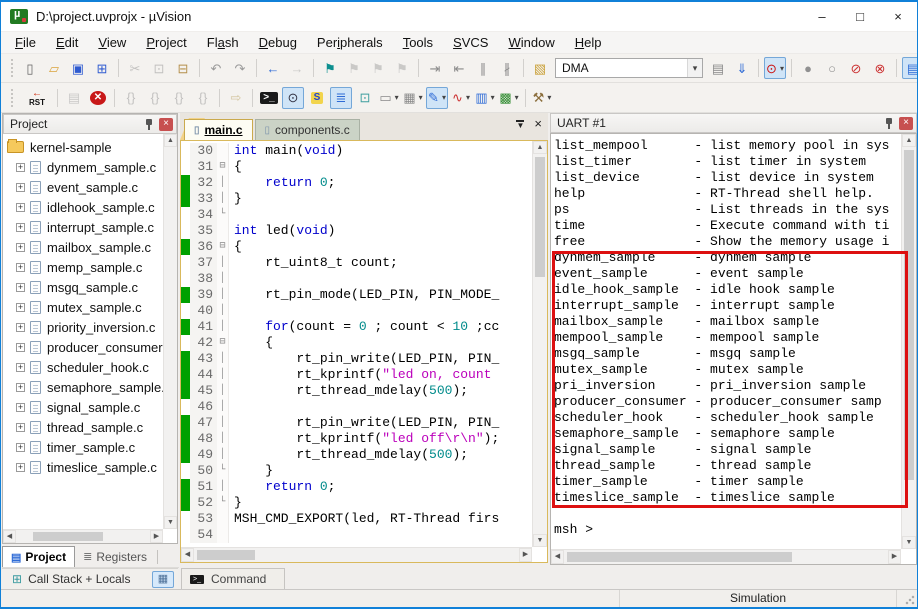  What do you see at coordinates (233, 578) in the screenshot?
I see `tab-command: >_ Command` at bounding box center [233, 578].